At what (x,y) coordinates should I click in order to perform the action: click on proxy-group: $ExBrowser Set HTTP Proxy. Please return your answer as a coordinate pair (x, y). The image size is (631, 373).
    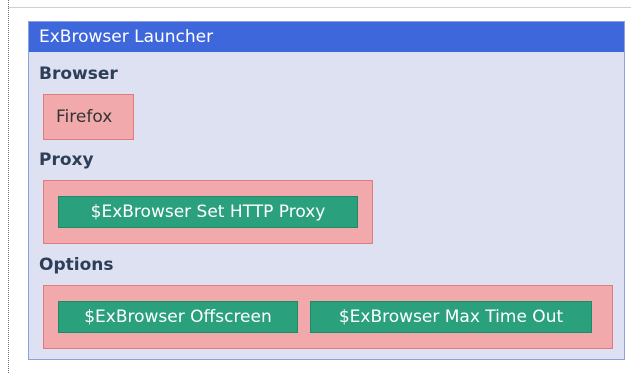
    Looking at the image, I should click on (208, 212).